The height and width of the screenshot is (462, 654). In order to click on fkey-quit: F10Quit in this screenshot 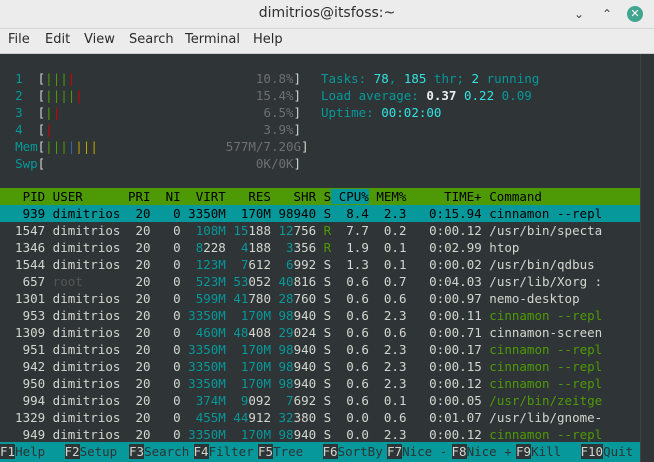, I will do `click(610, 452)`.